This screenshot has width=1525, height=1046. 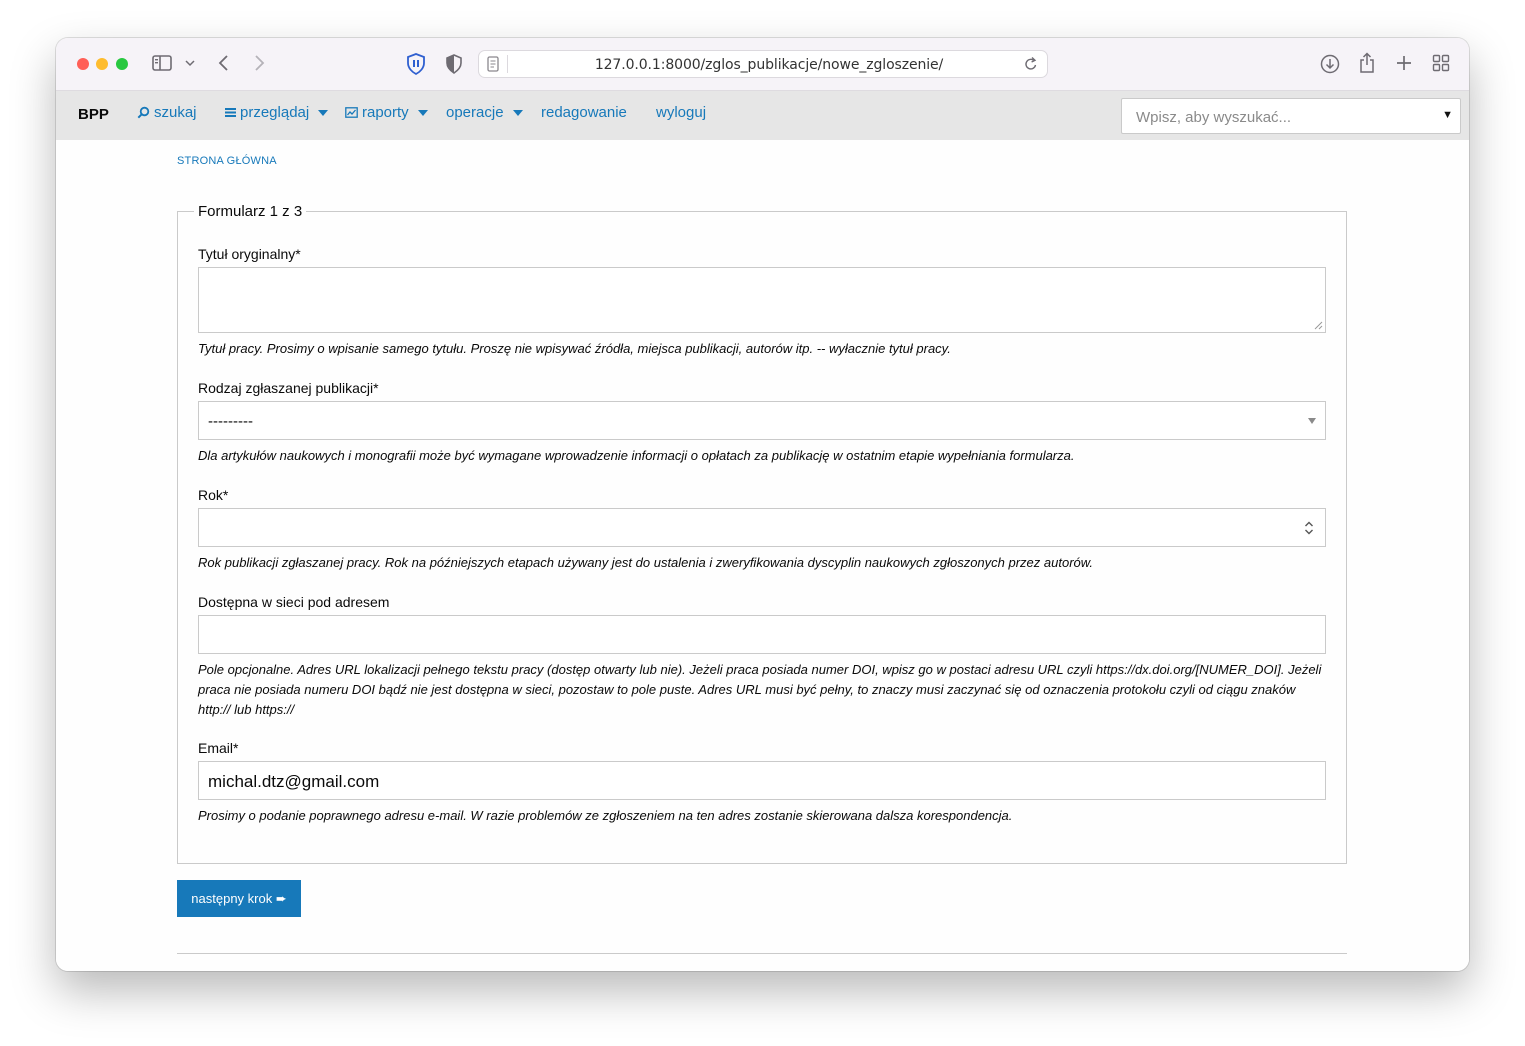 What do you see at coordinates (213, 495) in the screenshot?
I see `year-label: Rok*` at bounding box center [213, 495].